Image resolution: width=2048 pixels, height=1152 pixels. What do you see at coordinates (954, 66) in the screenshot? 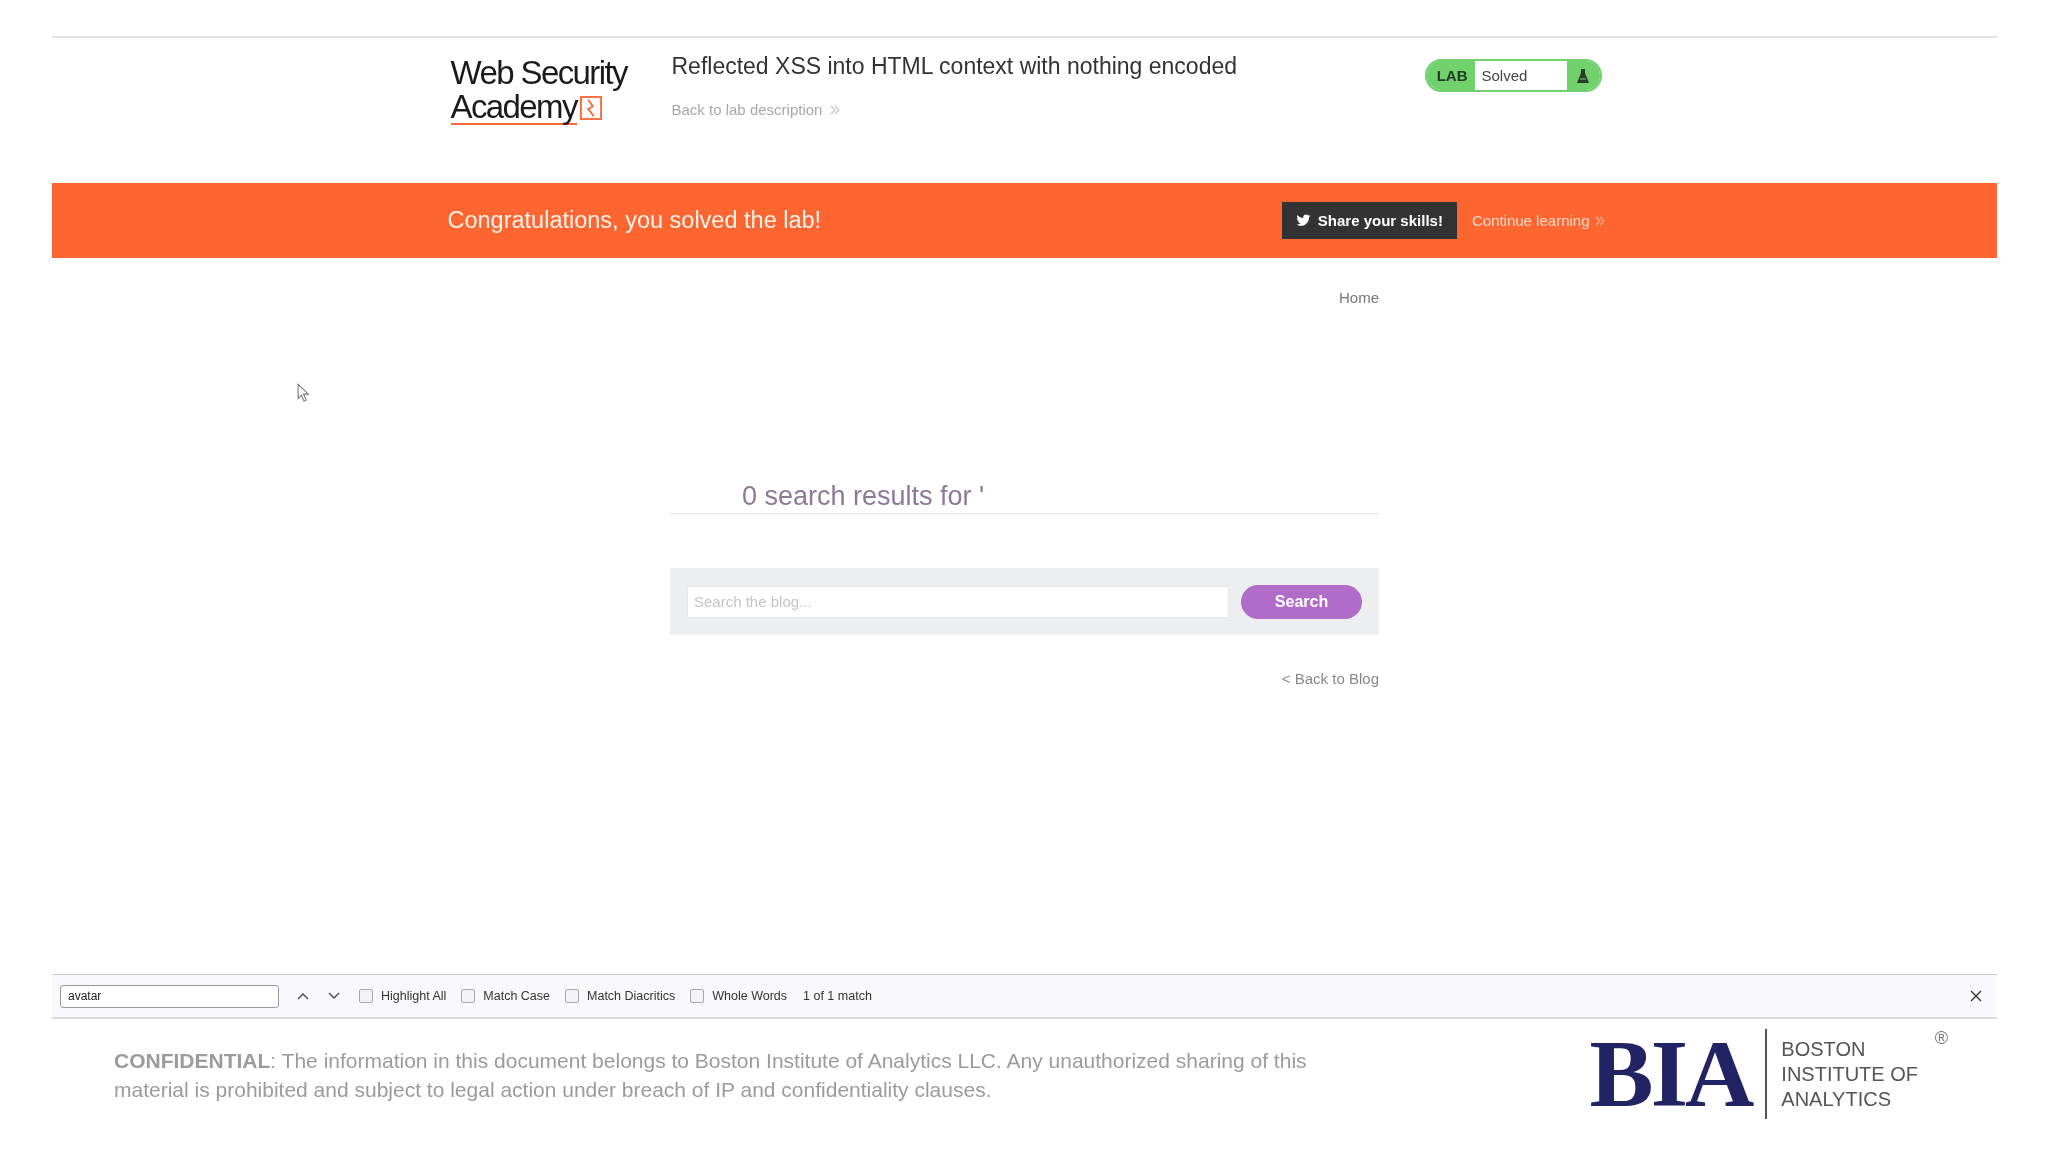
I see `lab-title: Reflected XSS into HTML context with nothing encoded` at bounding box center [954, 66].